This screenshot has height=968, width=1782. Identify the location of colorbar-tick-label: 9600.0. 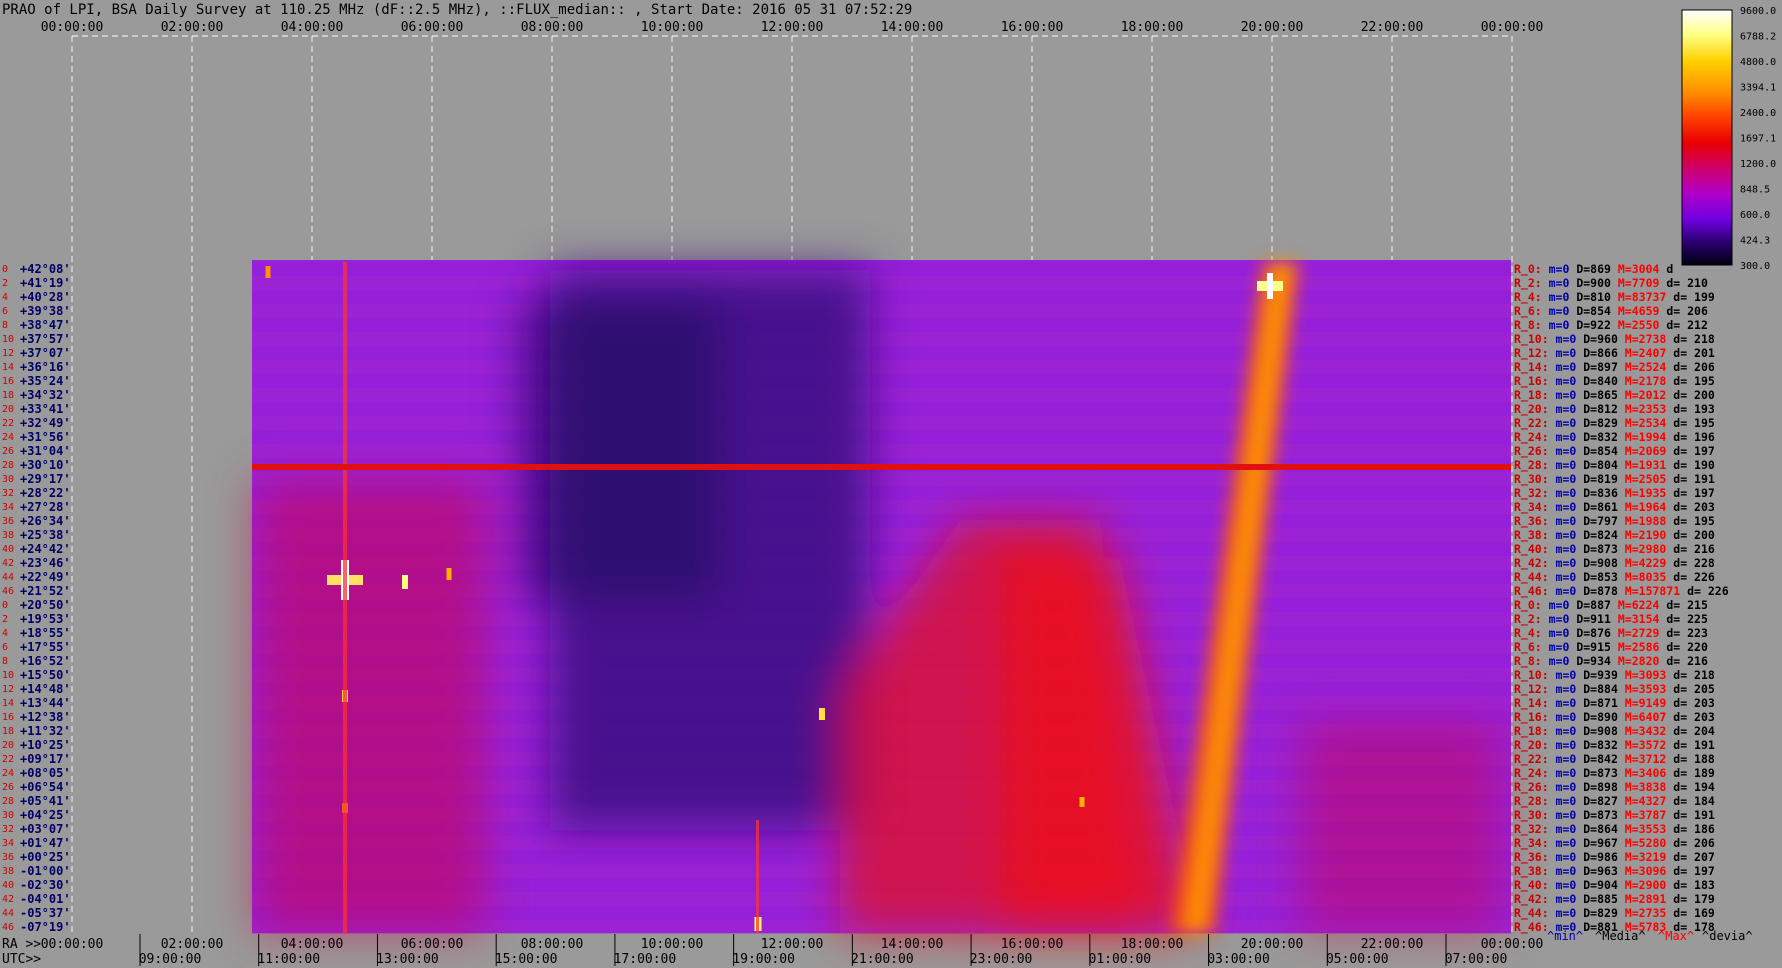
(1758, 11).